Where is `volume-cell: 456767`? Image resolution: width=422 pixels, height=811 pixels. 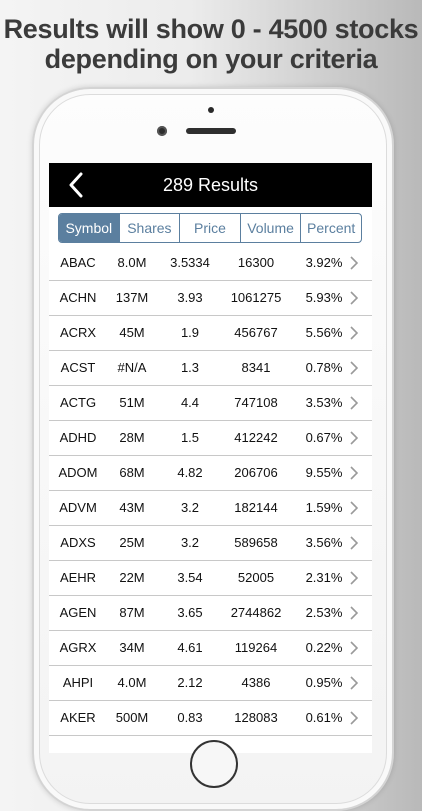 volume-cell: 456767 is located at coordinates (256, 332).